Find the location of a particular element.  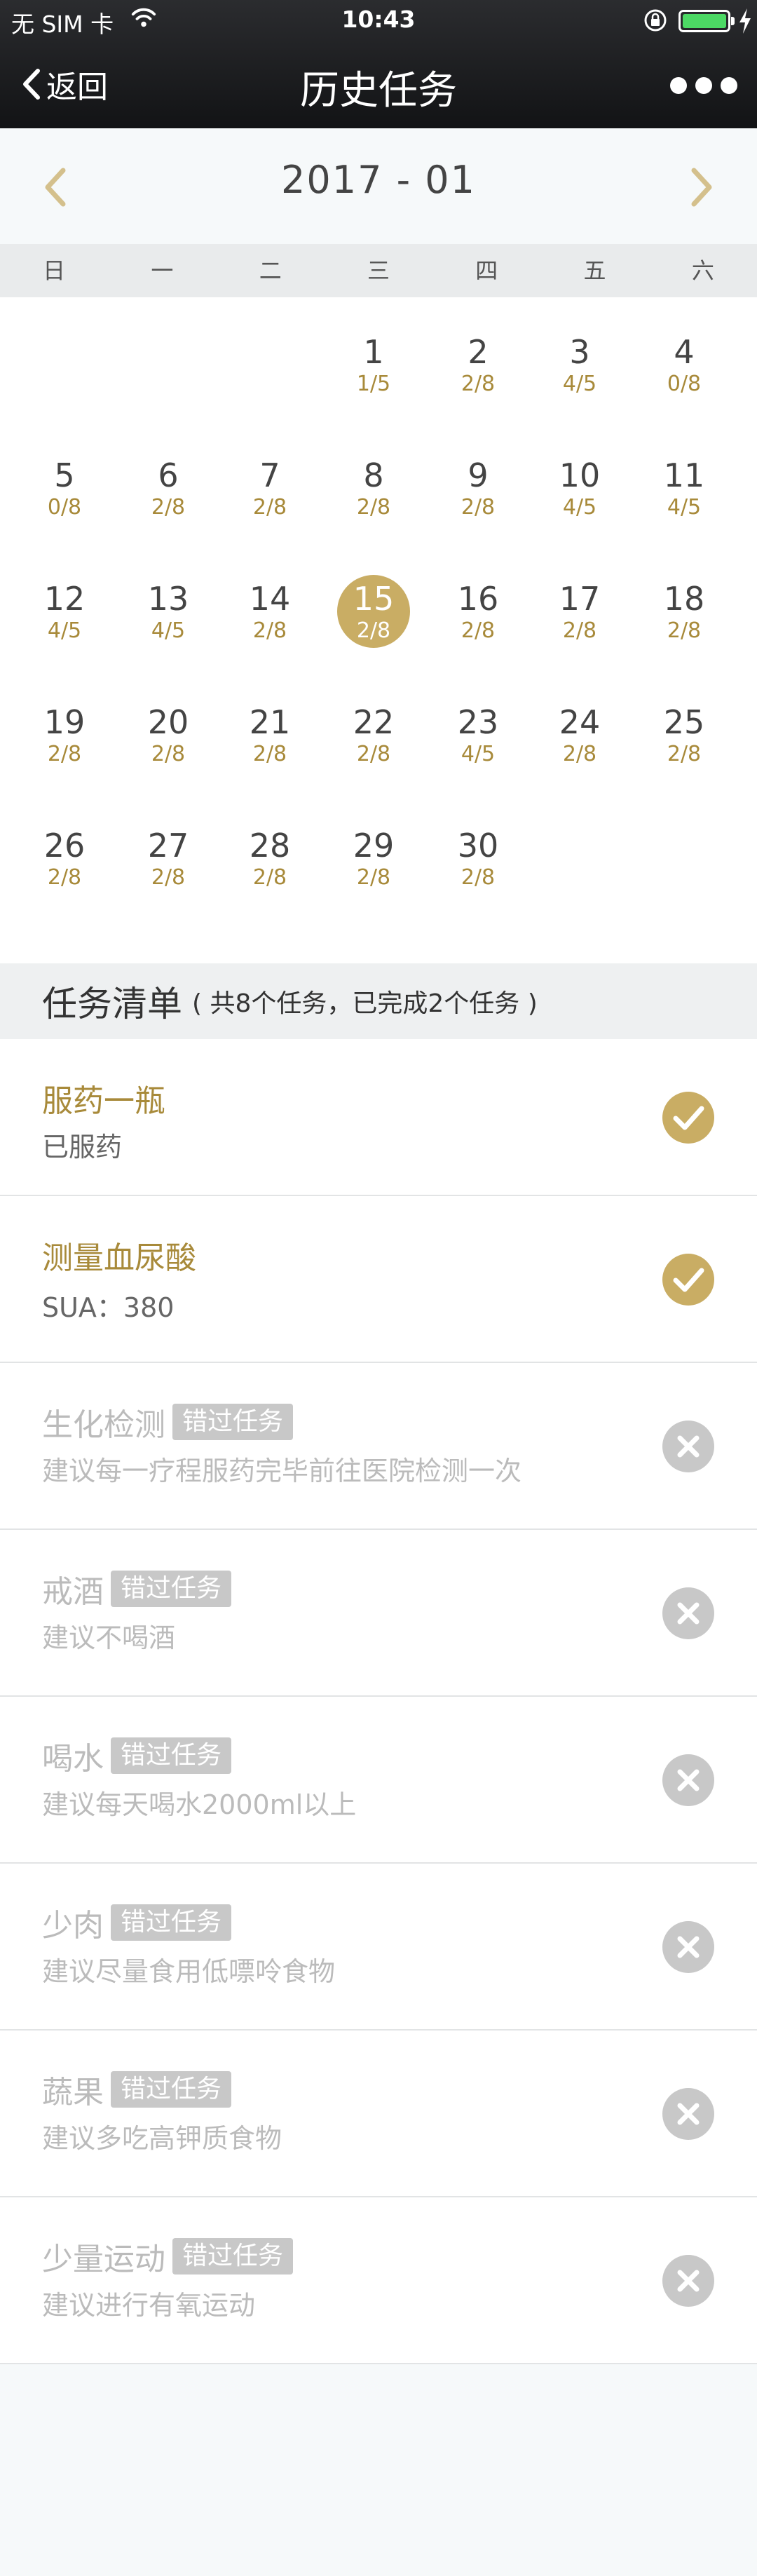

task-description: 建议进行有氧运动 is located at coordinates (149, 2305).